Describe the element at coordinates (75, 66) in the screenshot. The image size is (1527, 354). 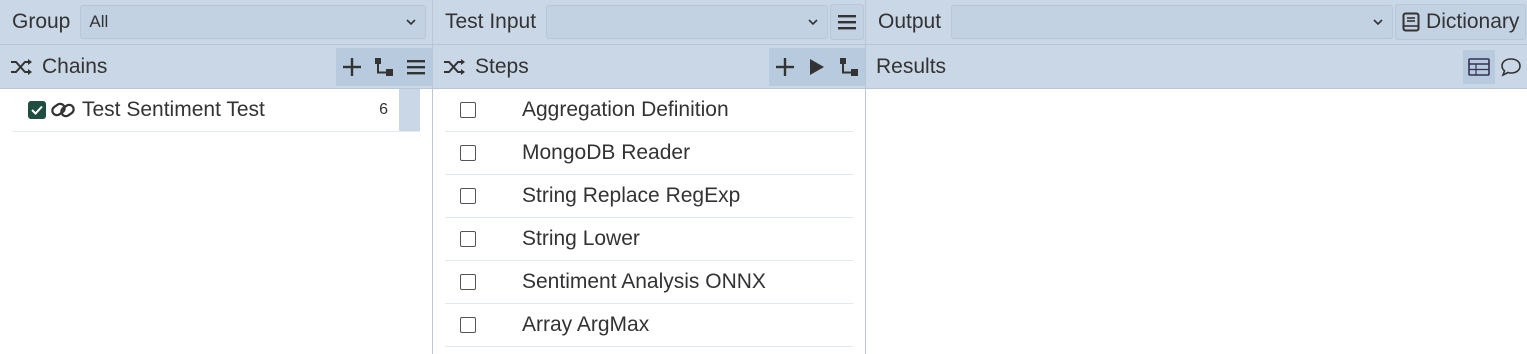
I see `chains-title-label: Chains` at that location.